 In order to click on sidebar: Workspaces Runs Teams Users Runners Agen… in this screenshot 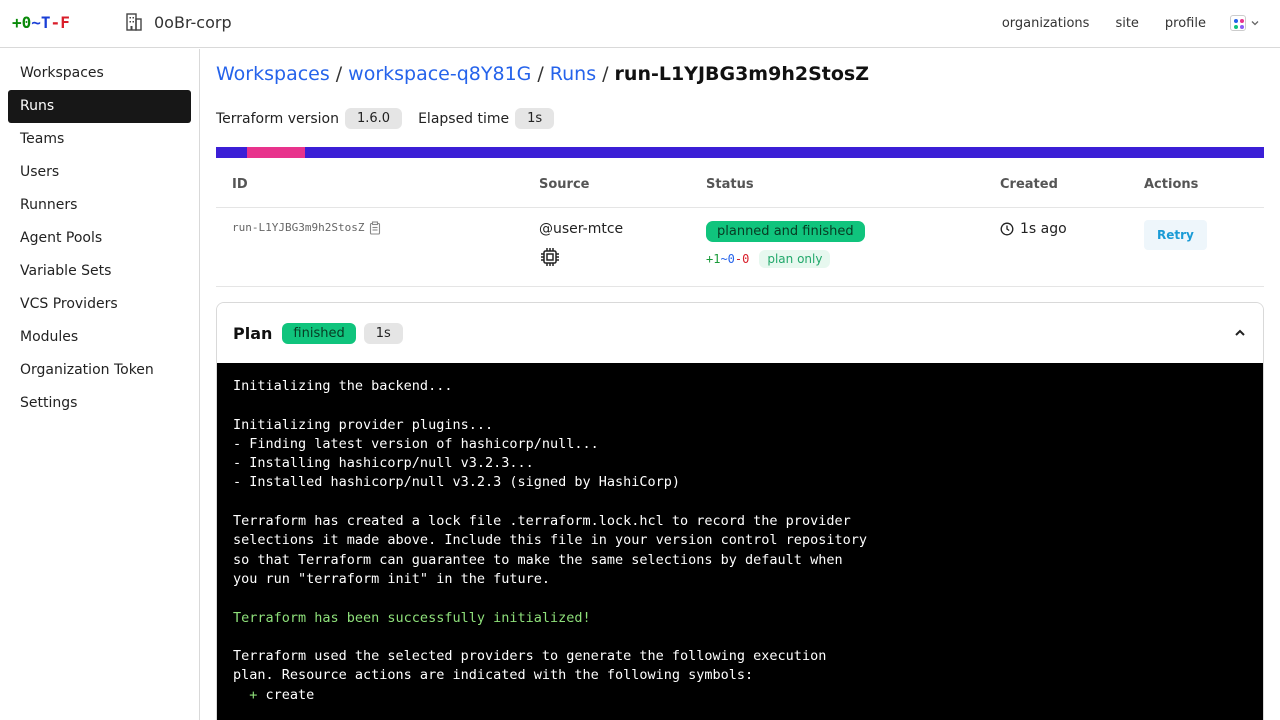, I will do `click(100, 384)`.